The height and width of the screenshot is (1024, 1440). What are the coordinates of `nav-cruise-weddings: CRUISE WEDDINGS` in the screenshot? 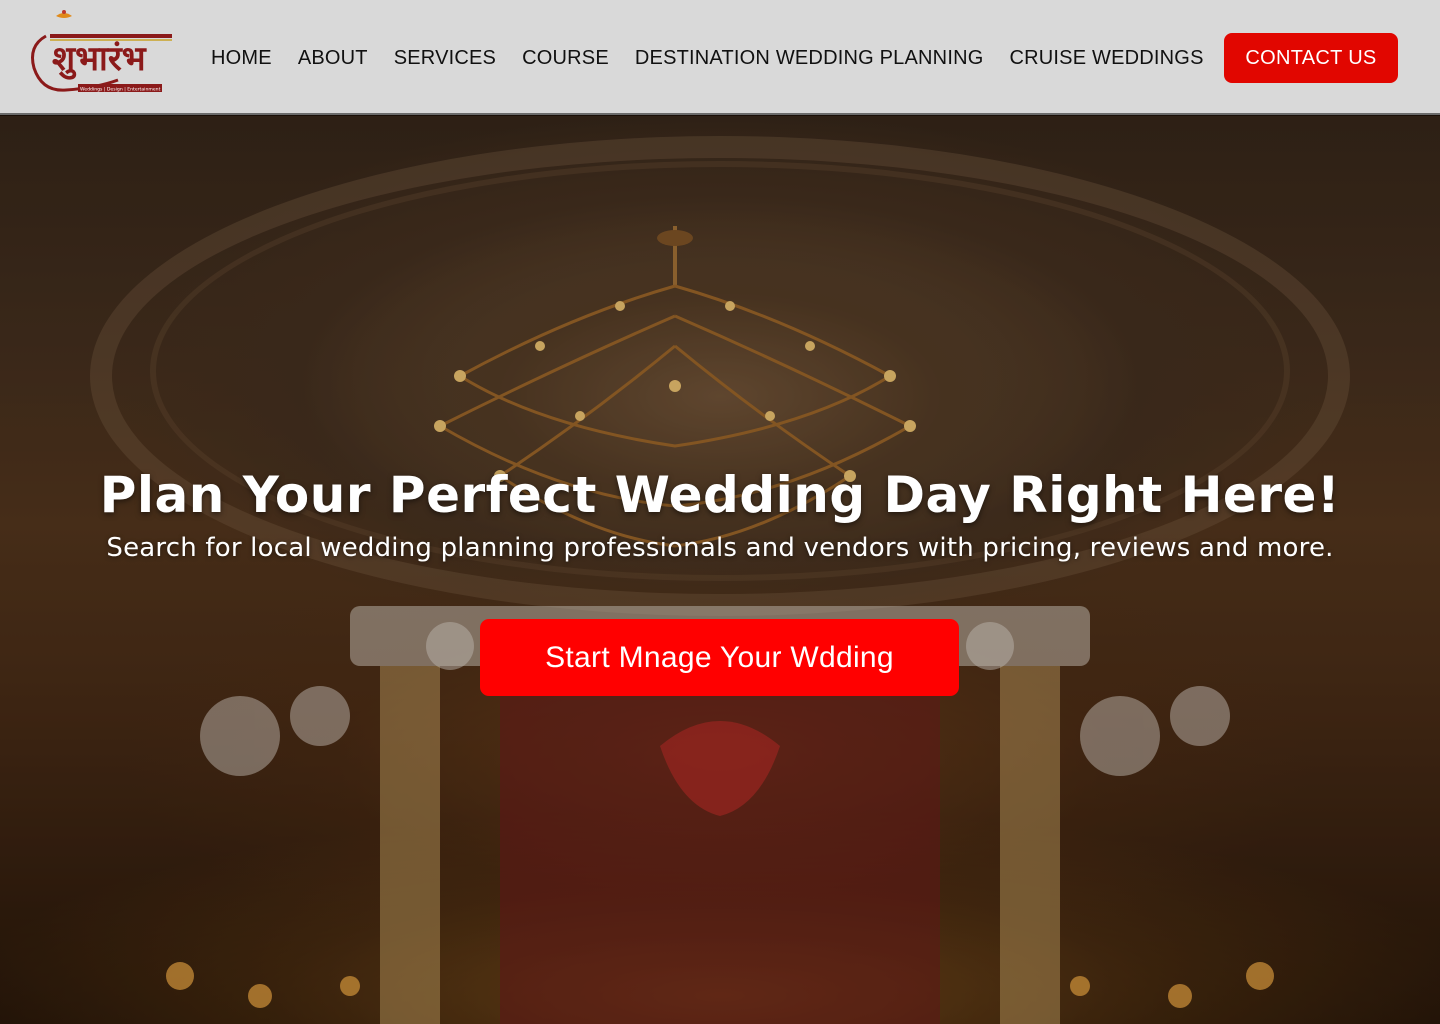 It's located at (1106, 58).